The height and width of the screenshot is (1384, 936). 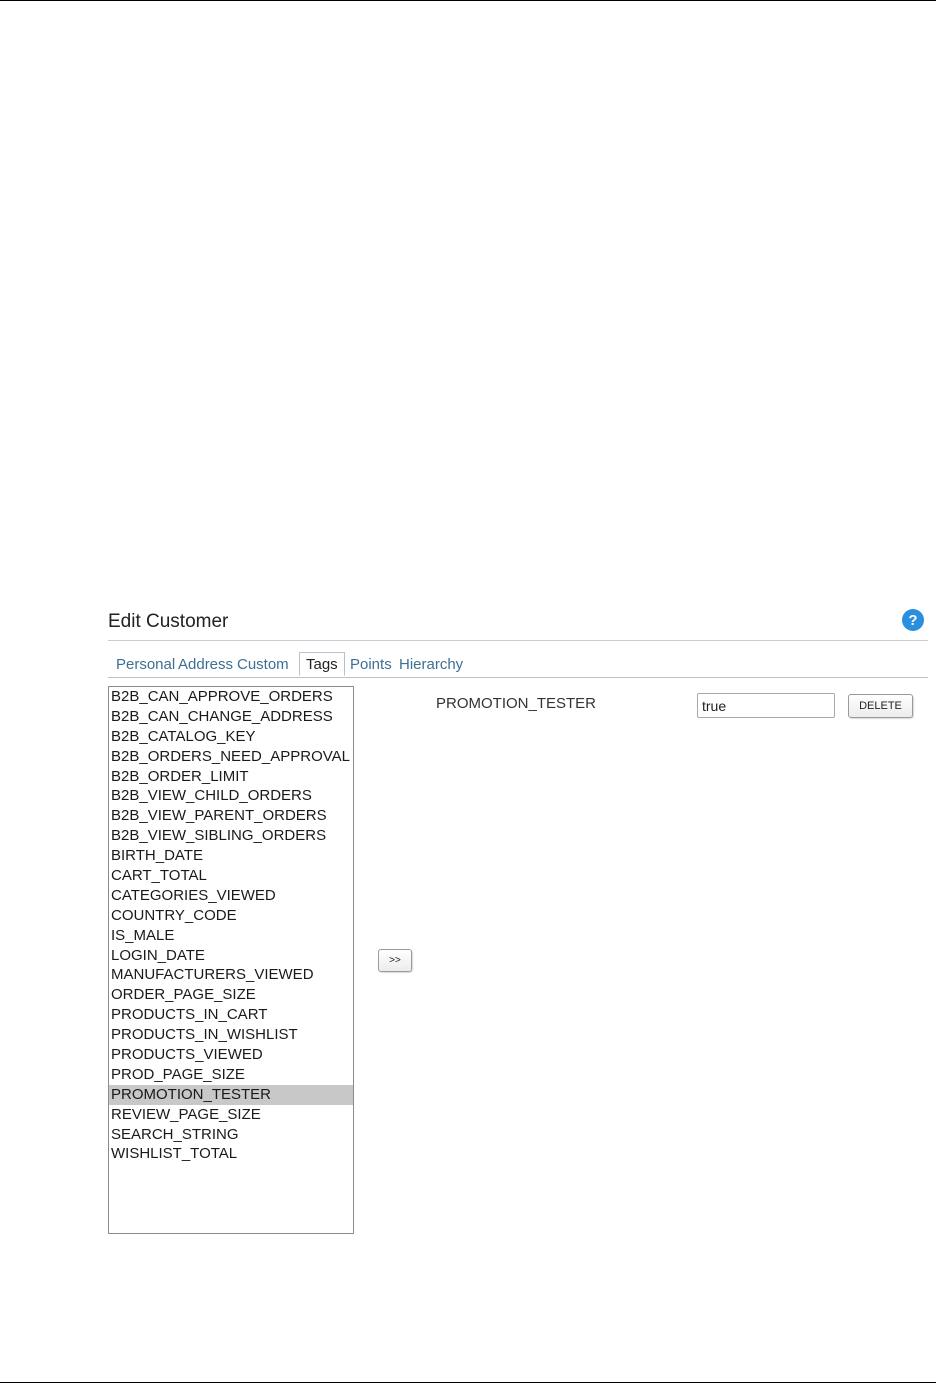 What do you see at coordinates (231, 975) in the screenshot?
I see `tag-list-item: MANUFACTURERS_VIEWED` at bounding box center [231, 975].